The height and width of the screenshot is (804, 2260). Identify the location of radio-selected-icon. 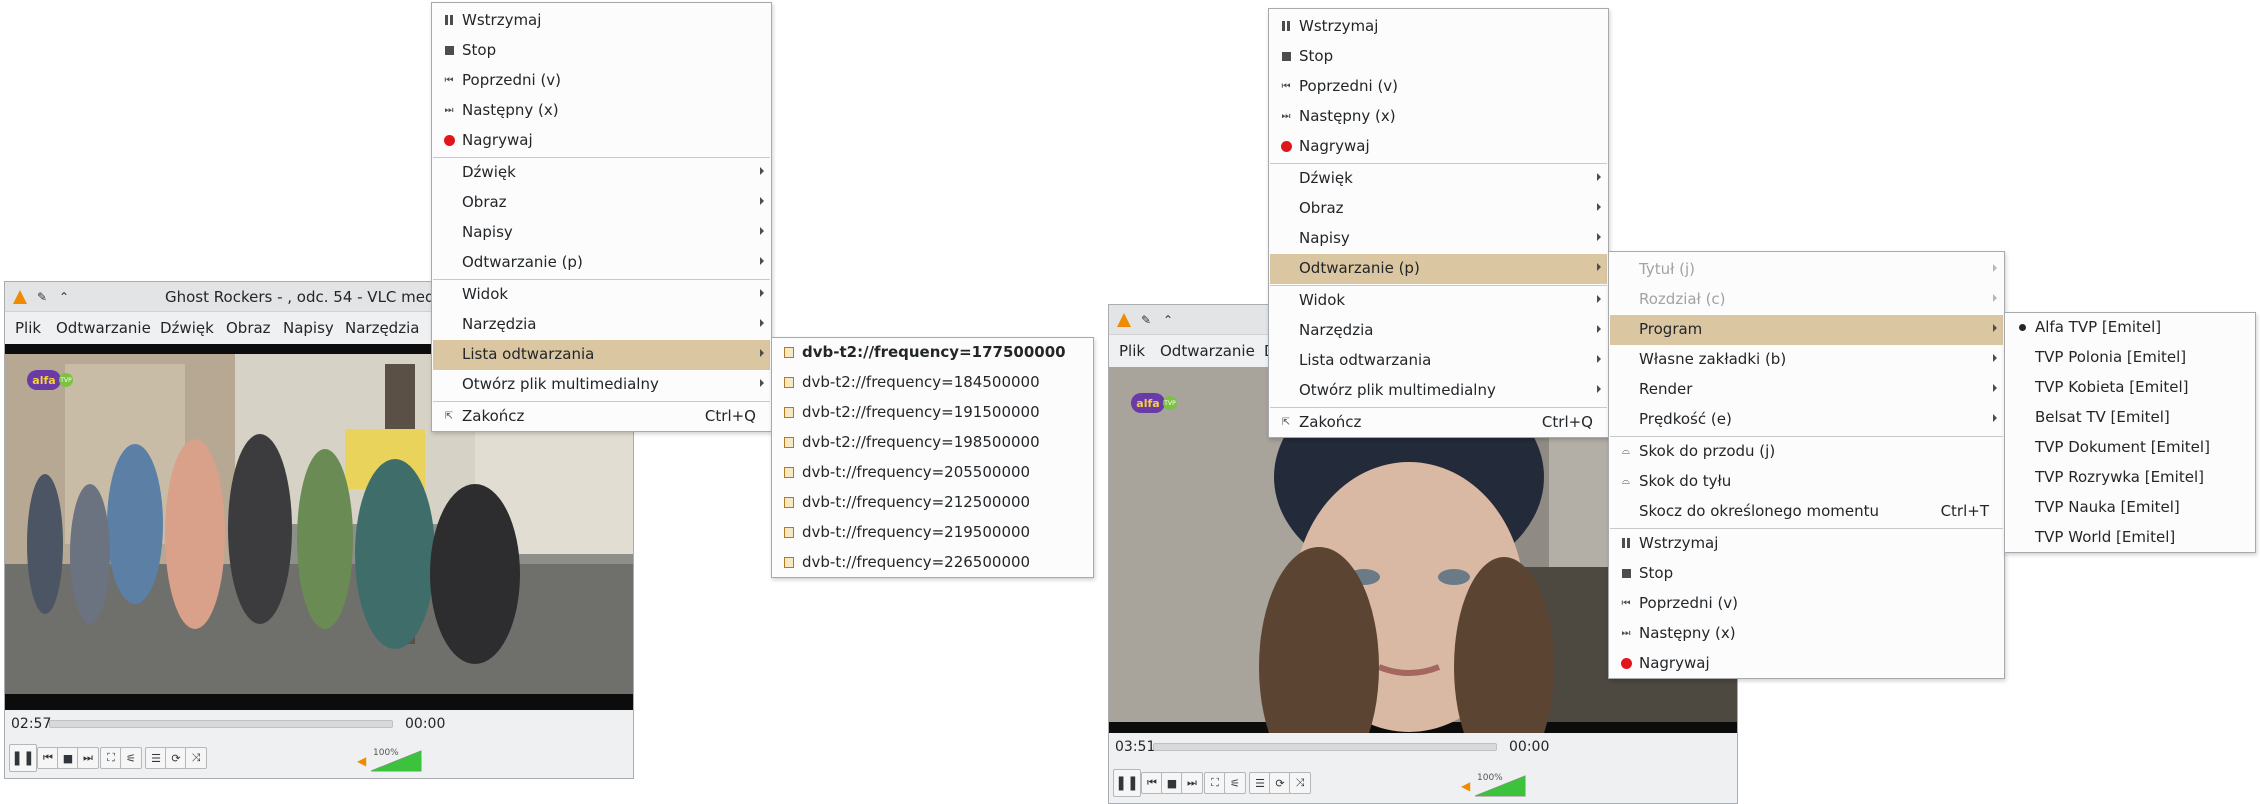
(2022, 327).